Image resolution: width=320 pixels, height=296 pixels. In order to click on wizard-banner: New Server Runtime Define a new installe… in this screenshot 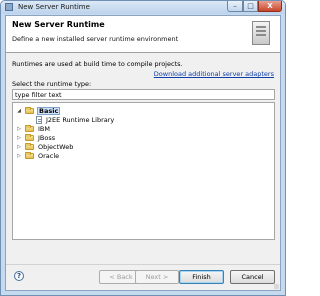, I will do `click(143, 34)`.